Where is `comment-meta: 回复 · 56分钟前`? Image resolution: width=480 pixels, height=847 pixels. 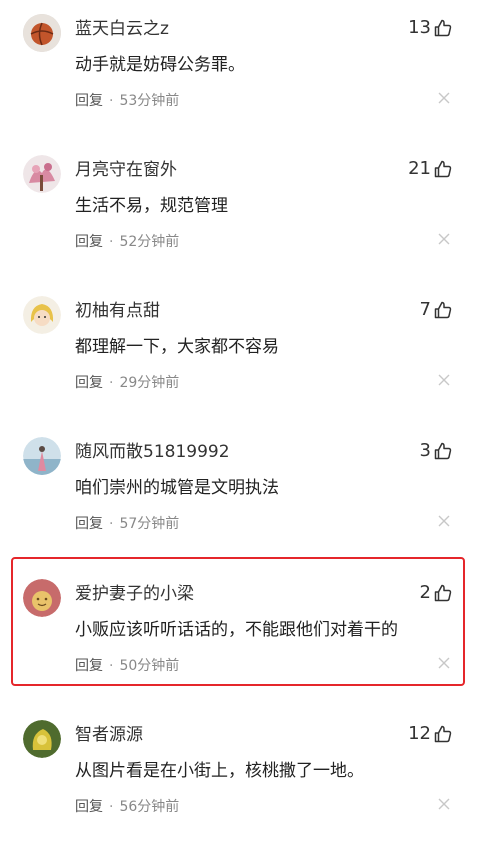 comment-meta: 回复 · 56分钟前 is located at coordinates (127, 807).